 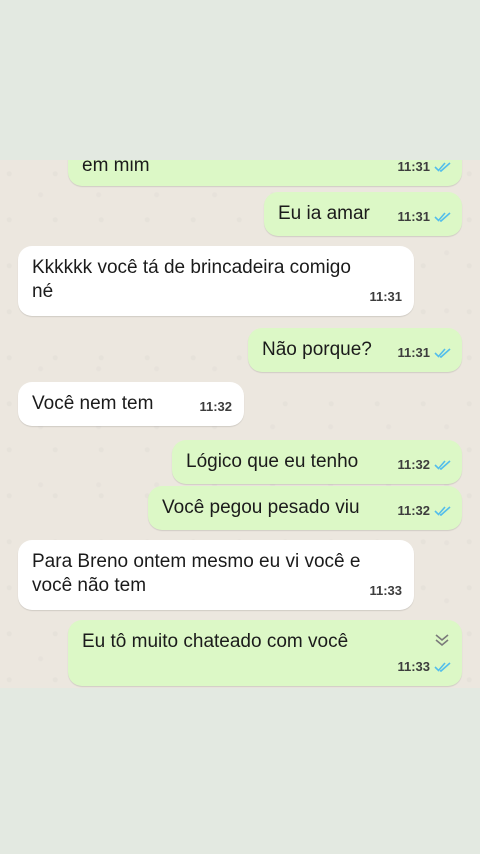 What do you see at coordinates (442, 640) in the screenshot?
I see `chevron-down-icon` at bounding box center [442, 640].